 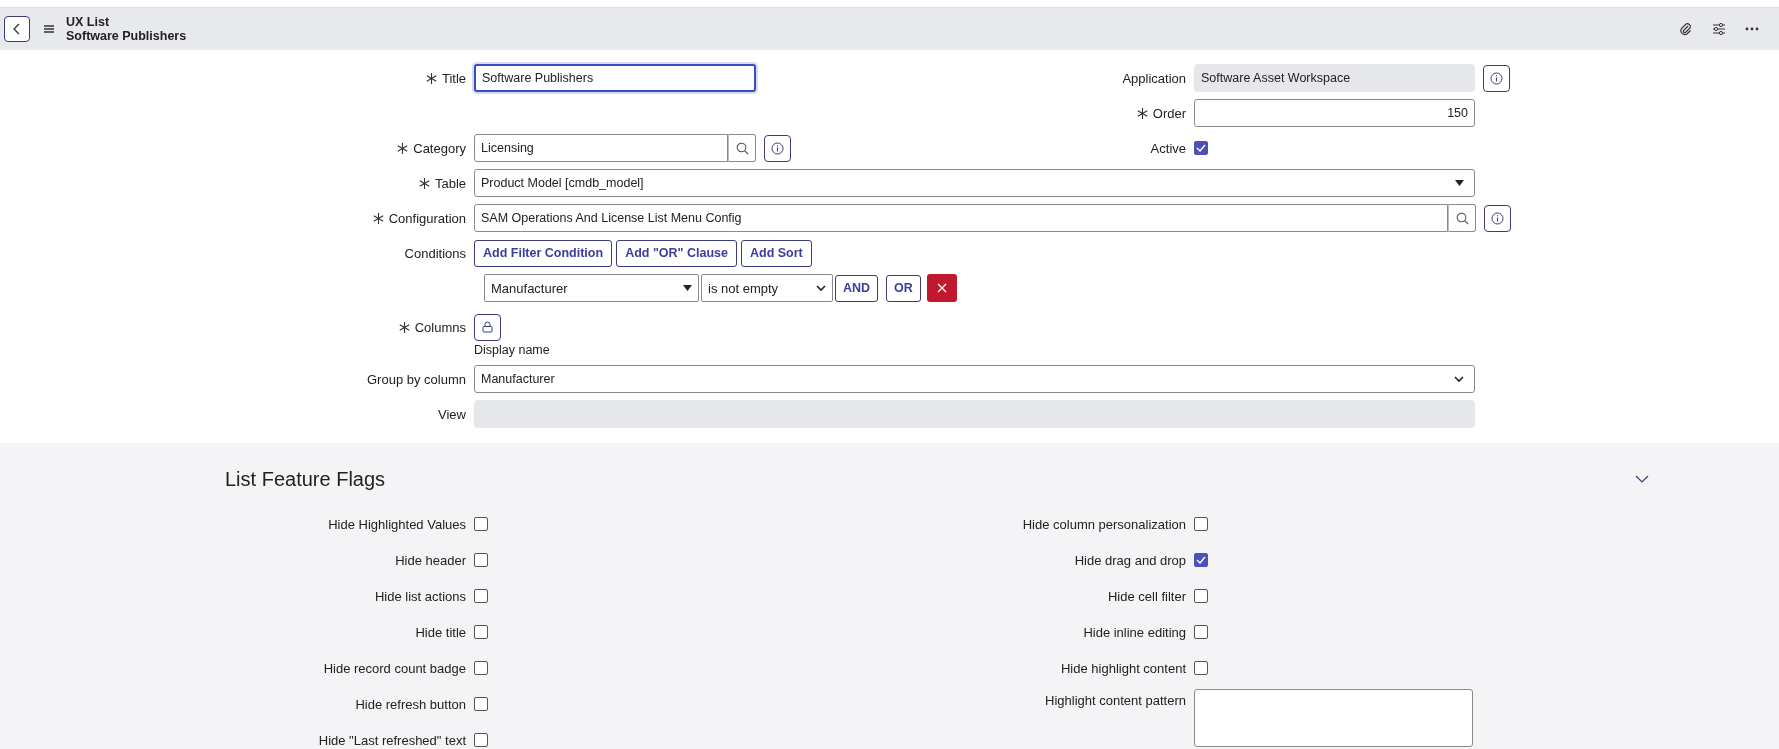 I want to click on back-button, so click(x=17, y=29).